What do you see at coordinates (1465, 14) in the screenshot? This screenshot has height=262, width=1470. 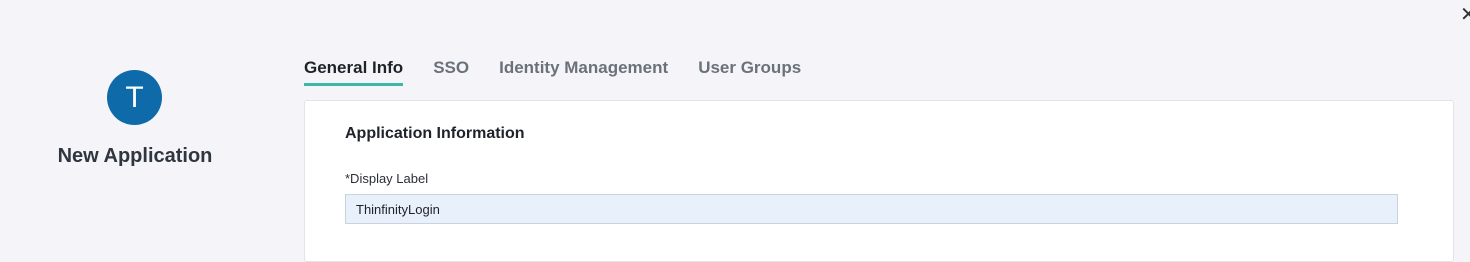 I see `close-icon: ✕` at bounding box center [1465, 14].